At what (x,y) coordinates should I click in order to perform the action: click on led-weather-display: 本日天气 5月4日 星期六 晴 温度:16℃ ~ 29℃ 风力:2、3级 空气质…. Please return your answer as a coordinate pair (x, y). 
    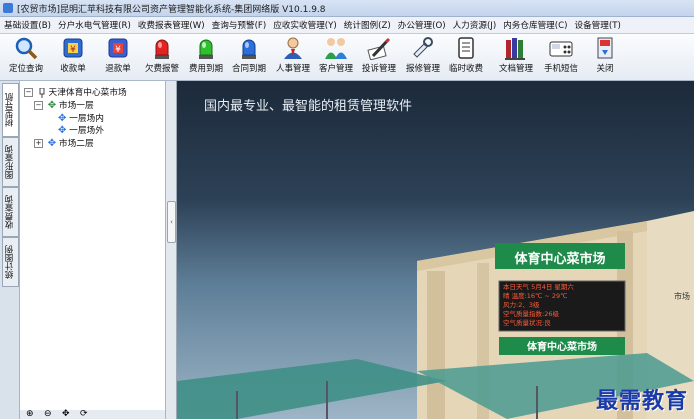
    Looking at the image, I should click on (563, 305).